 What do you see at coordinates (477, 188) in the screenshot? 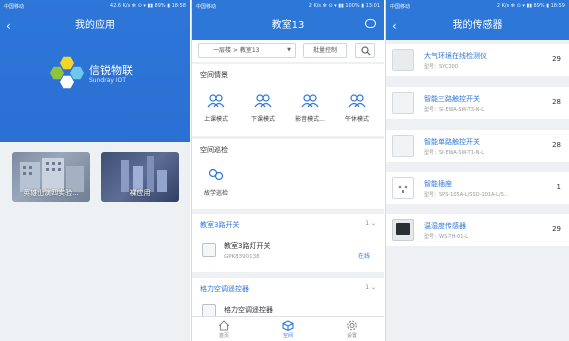
I see `sensor-list-item: 智能插座 型号：SPS-105A-L/SSO-101A-L/S... 1` at bounding box center [477, 188].